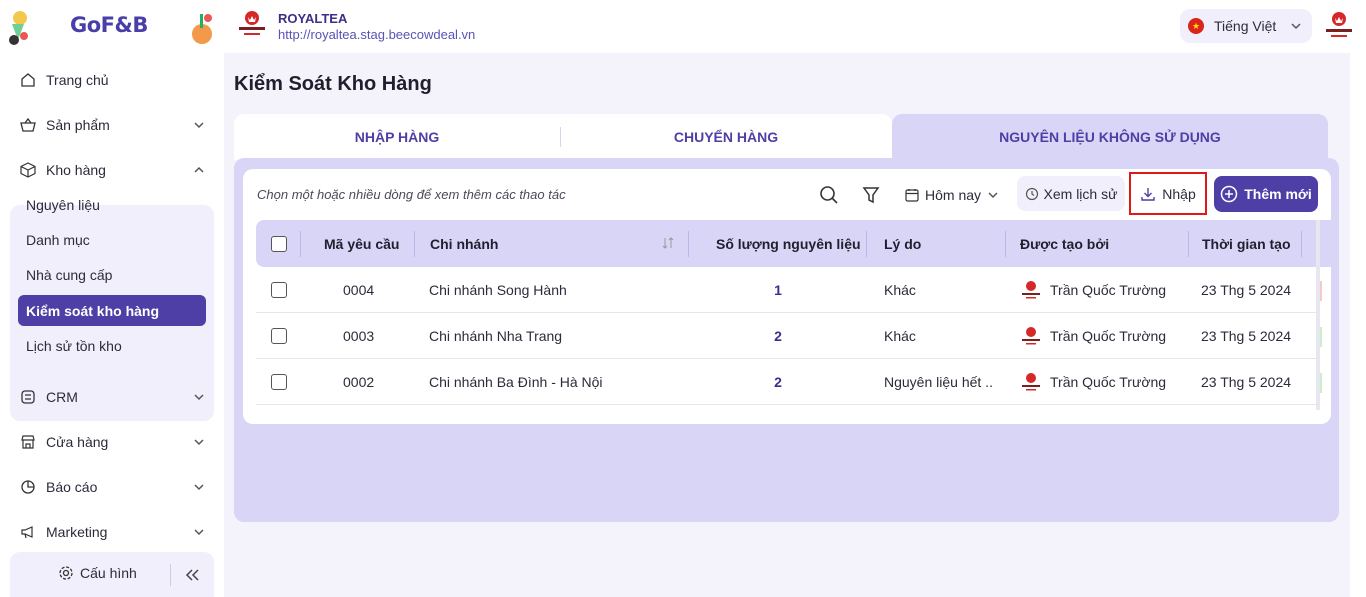 This screenshot has width=1366, height=597. What do you see at coordinates (726, 137) in the screenshot?
I see `tab-transfer-goods: CHUYỂN HÀNG` at bounding box center [726, 137].